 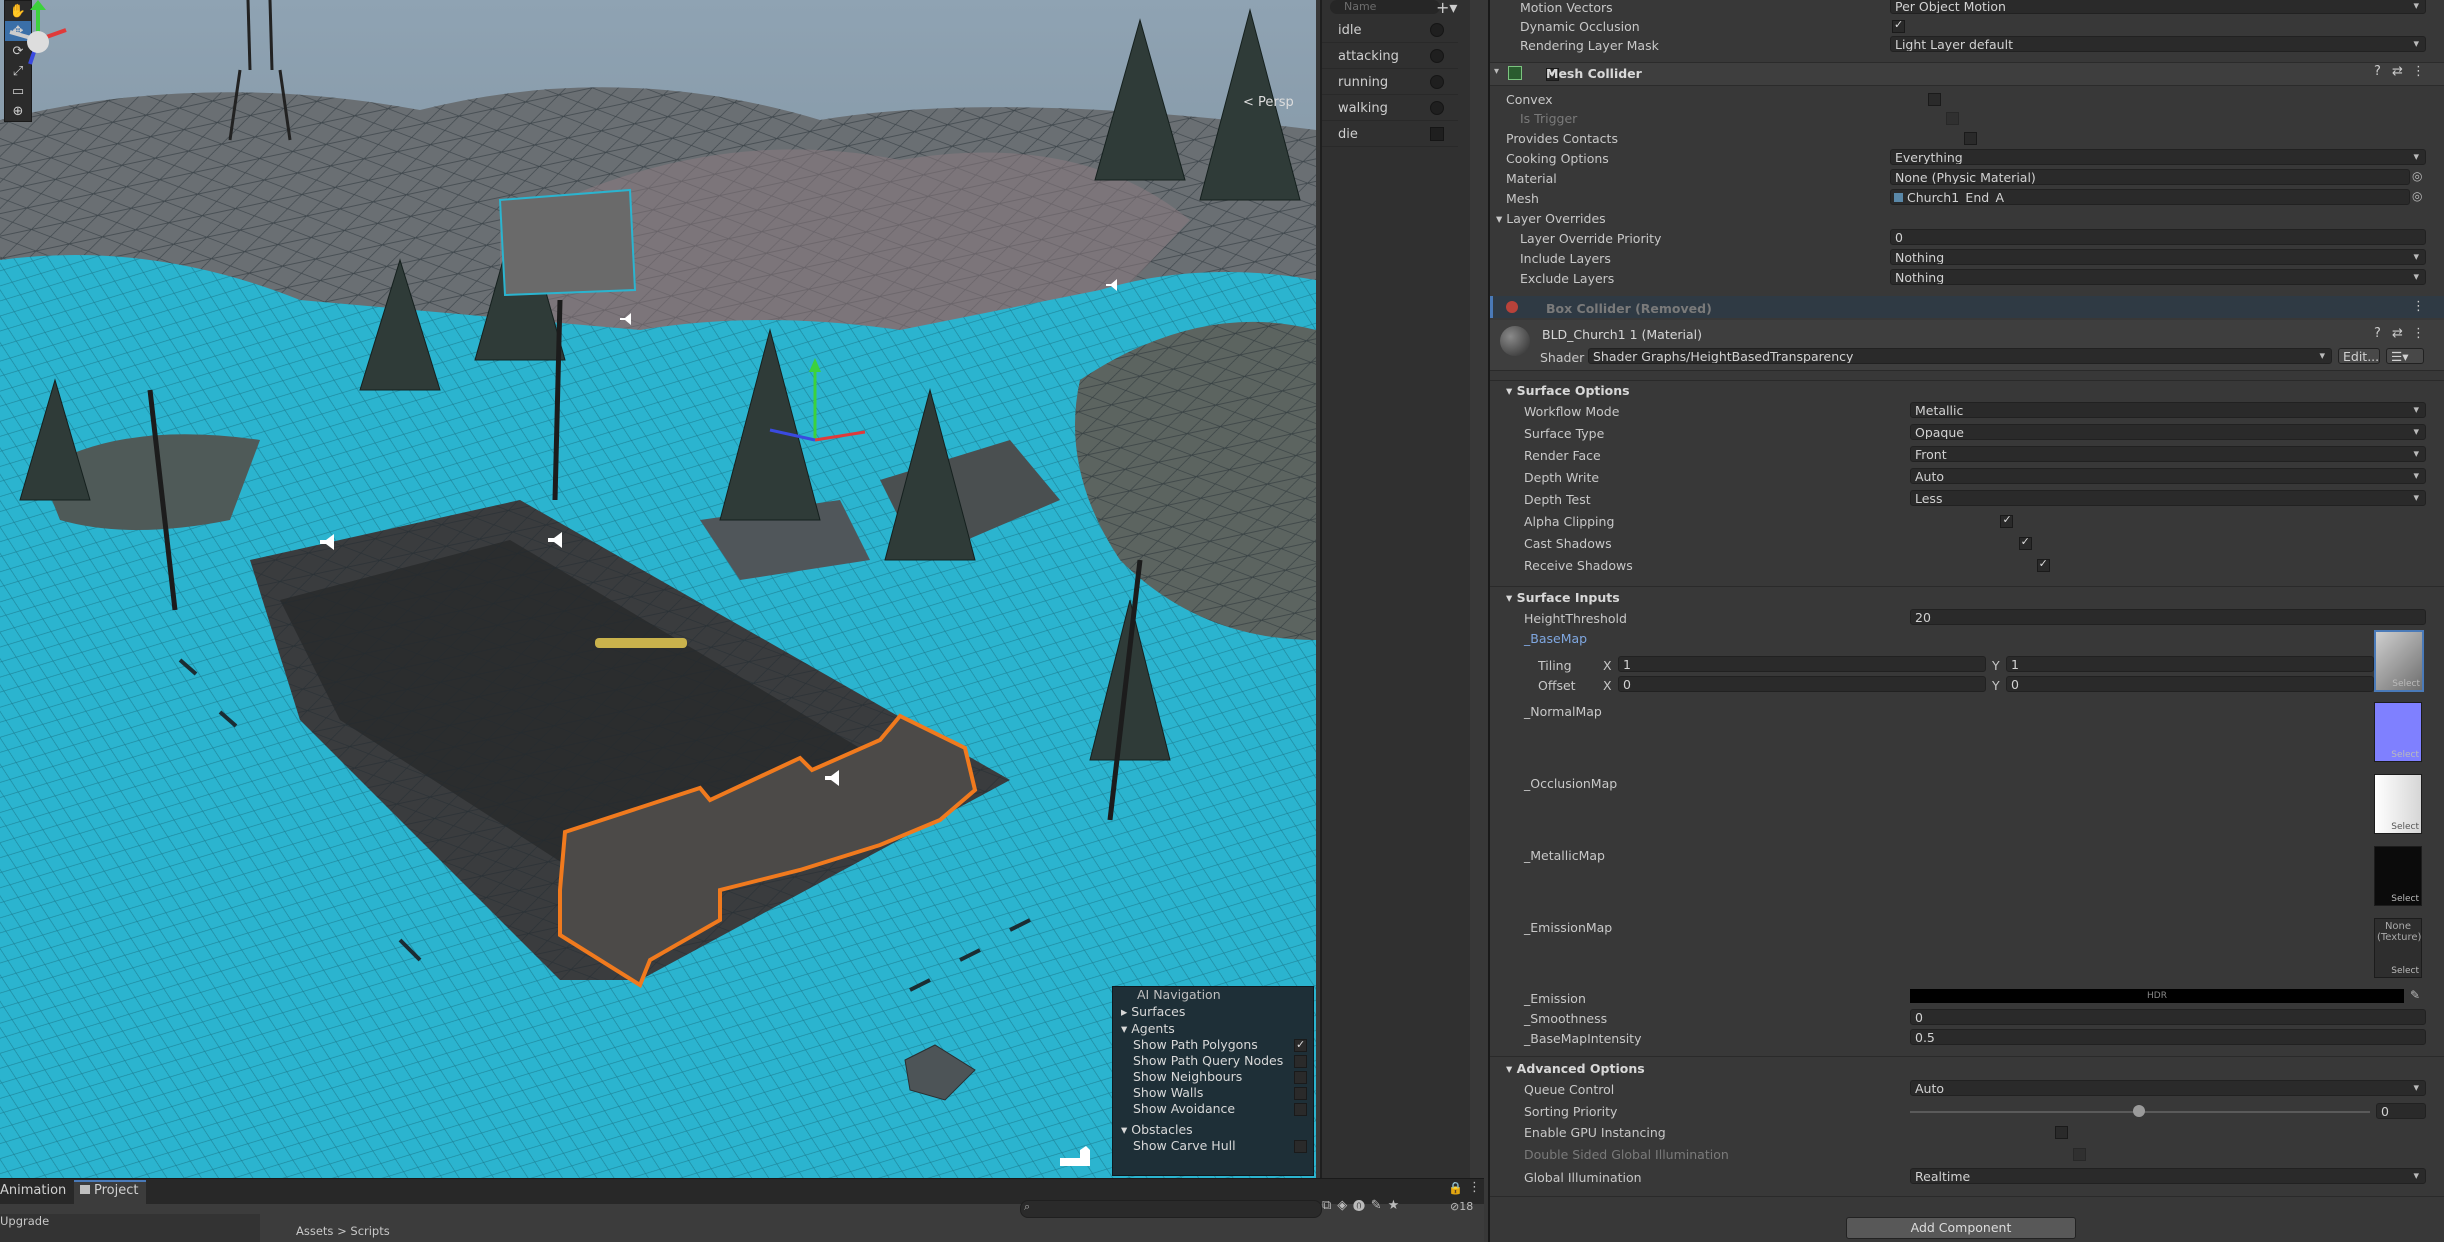 I want to click on sorting-priority-slider-handle, so click(x=2139, y=1111).